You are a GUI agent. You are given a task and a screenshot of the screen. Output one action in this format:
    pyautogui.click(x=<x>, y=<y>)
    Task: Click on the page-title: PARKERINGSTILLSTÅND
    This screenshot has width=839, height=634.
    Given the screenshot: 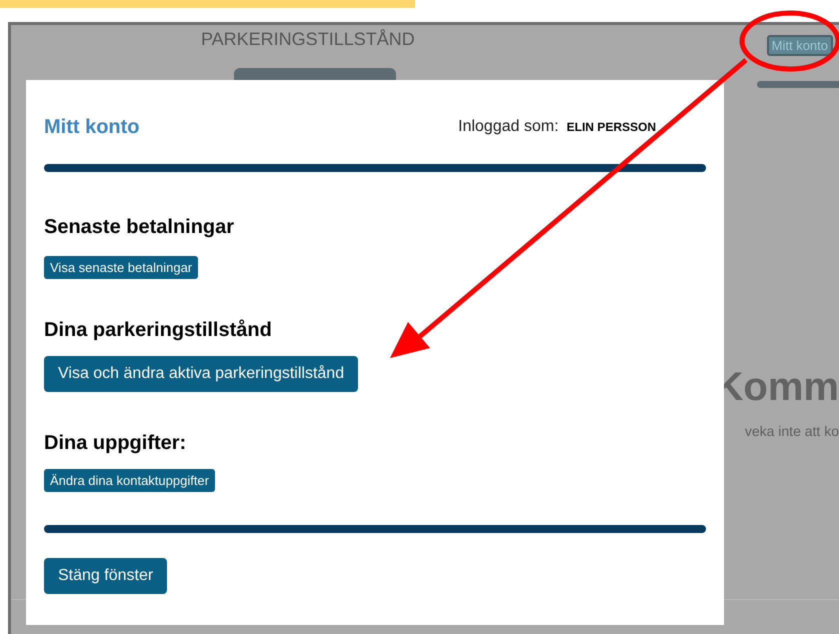 What is the action you would take?
    pyautogui.click(x=308, y=39)
    